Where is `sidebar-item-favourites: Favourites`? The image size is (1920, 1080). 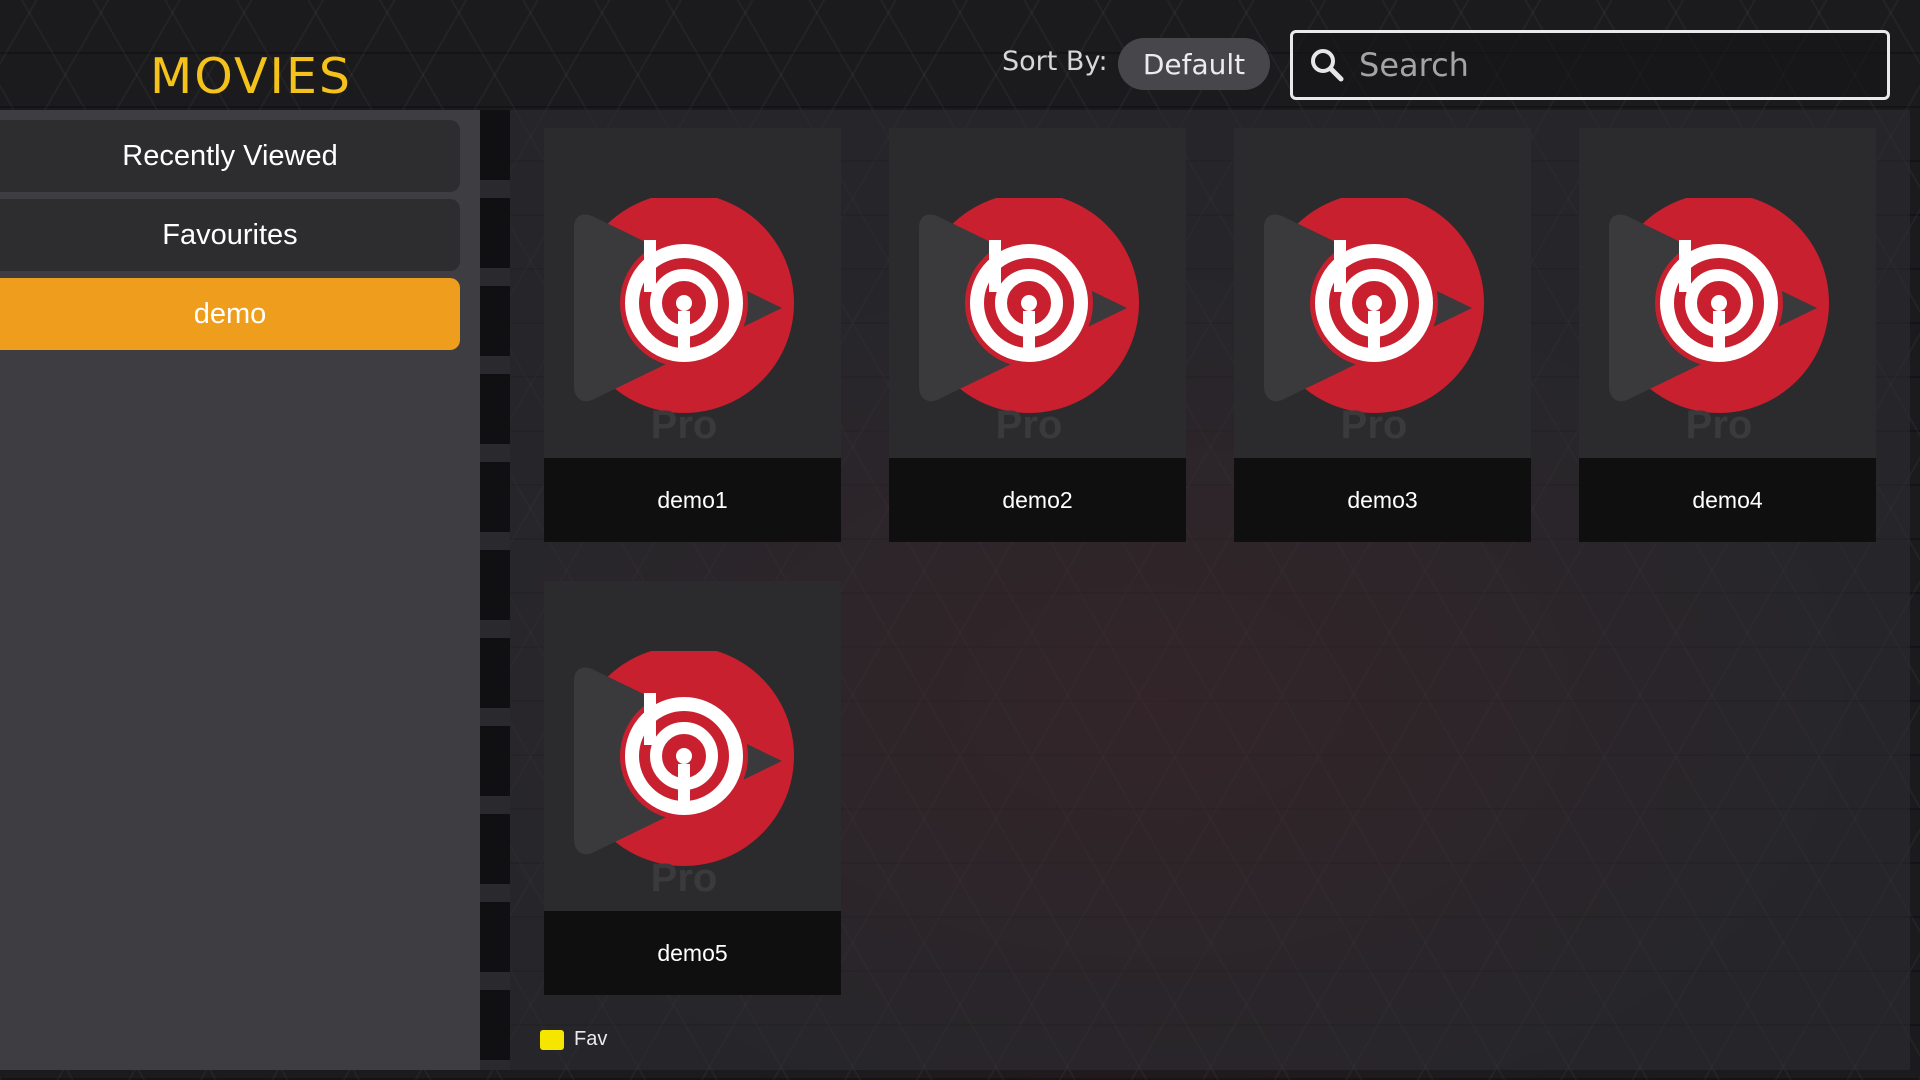 sidebar-item-favourites: Favourites is located at coordinates (230, 235).